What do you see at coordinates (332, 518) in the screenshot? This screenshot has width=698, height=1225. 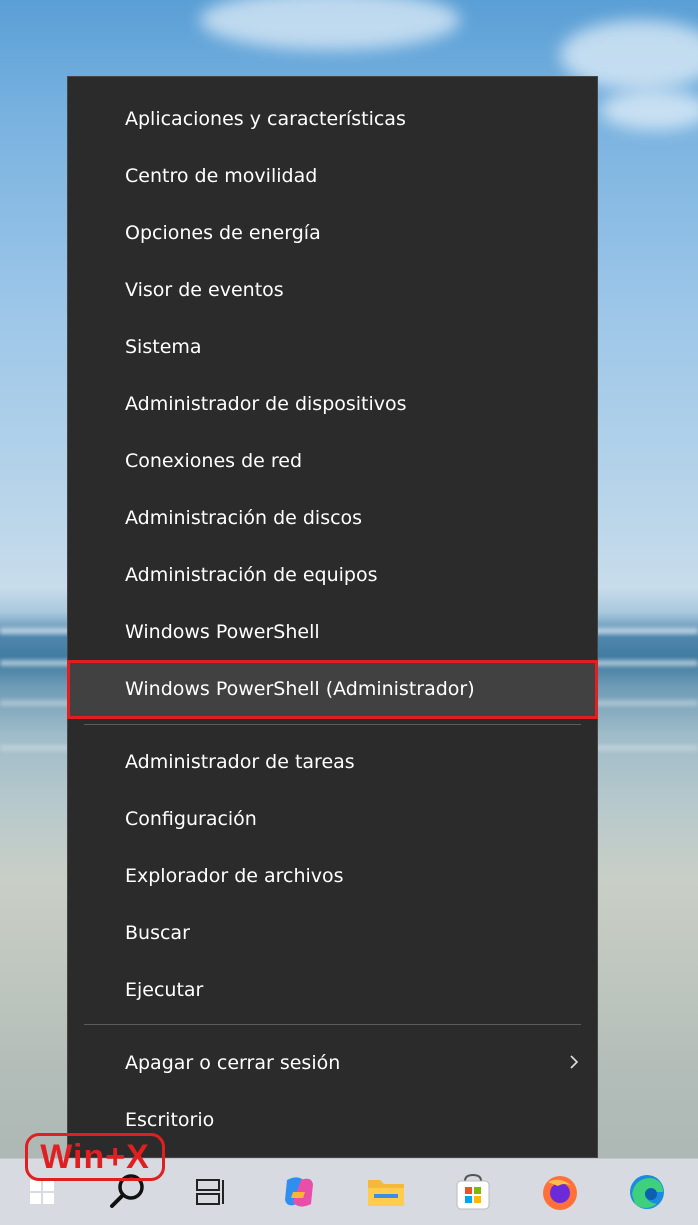 I see `menu-item-disk-management: Administración de discos` at bounding box center [332, 518].